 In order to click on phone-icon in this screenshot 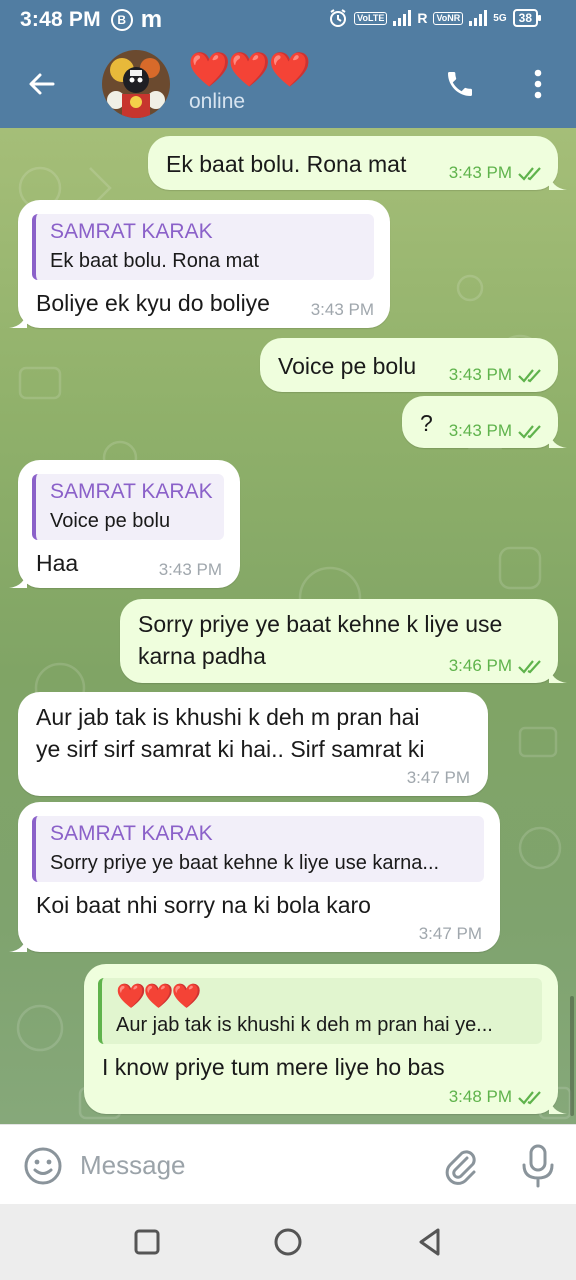, I will do `click(460, 84)`.